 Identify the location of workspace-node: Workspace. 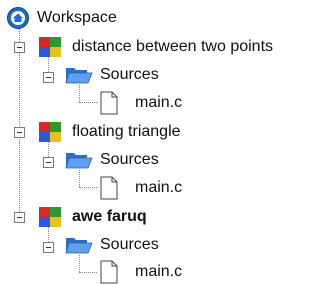
(61, 18).